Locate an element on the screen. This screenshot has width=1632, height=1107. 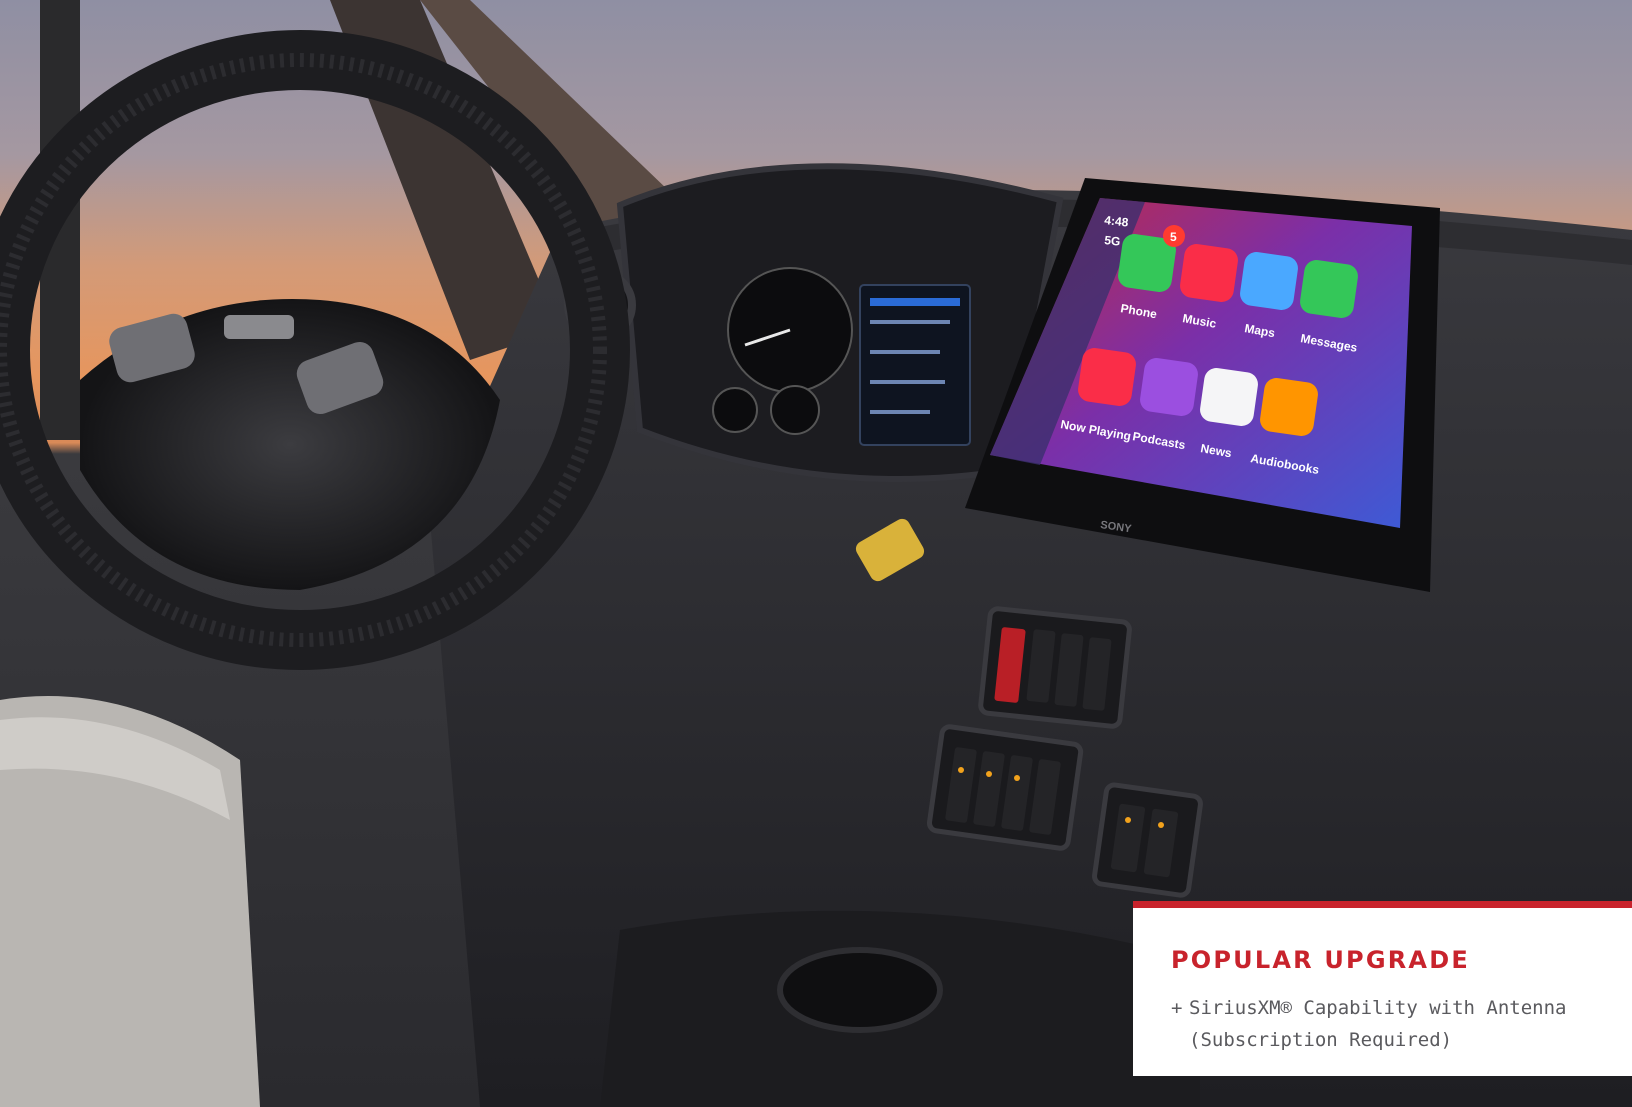
maps-app-icon is located at coordinates (1269, 281).